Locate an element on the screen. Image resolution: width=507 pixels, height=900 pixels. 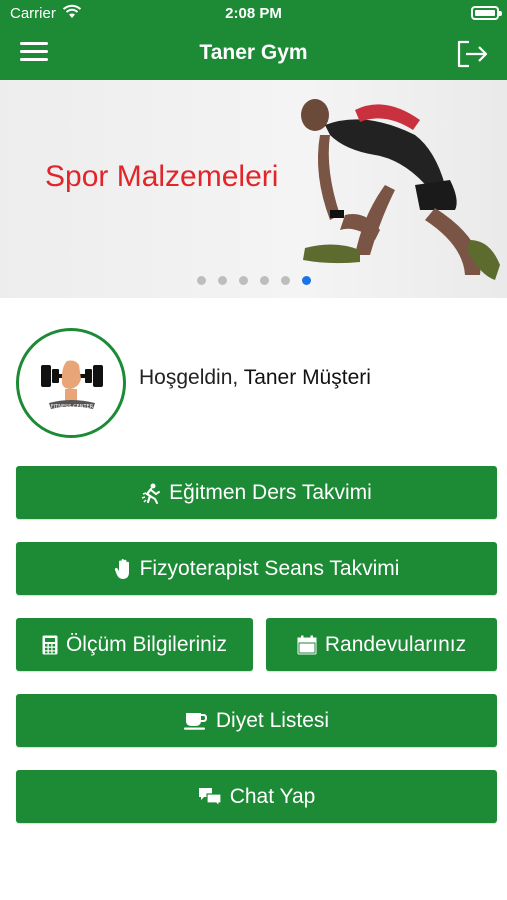
carousel-dot-active is located at coordinates (306, 280).